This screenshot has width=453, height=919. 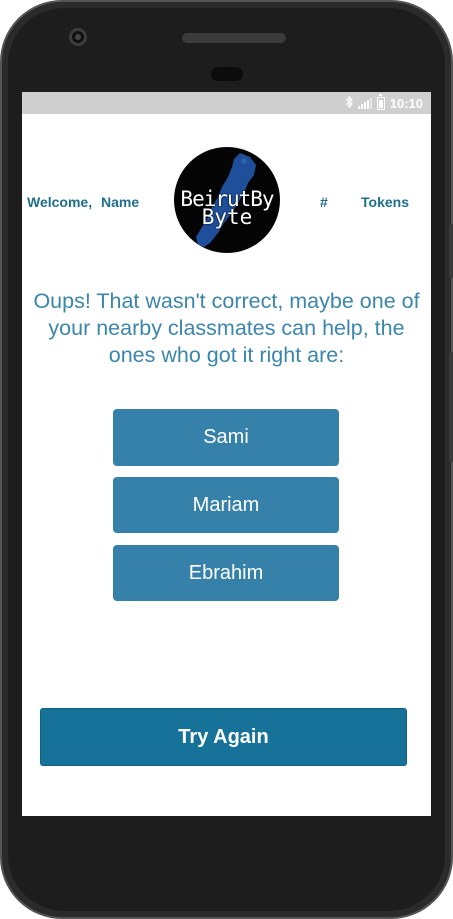 I want to click on proximity-sensor, so click(x=227, y=74).